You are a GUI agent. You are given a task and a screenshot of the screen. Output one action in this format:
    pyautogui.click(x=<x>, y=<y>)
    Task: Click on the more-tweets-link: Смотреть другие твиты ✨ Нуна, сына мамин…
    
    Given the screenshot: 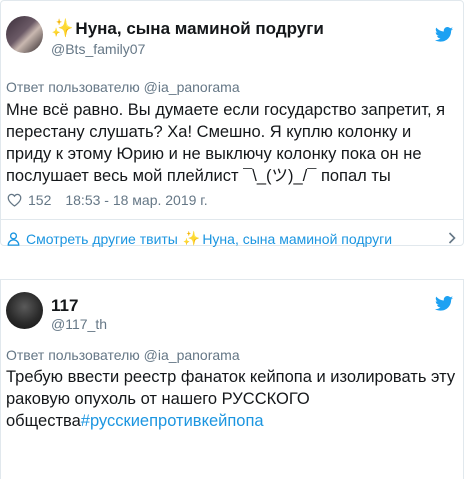 What is the action you would take?
    pyautogui.click(x=199, y=238)
    